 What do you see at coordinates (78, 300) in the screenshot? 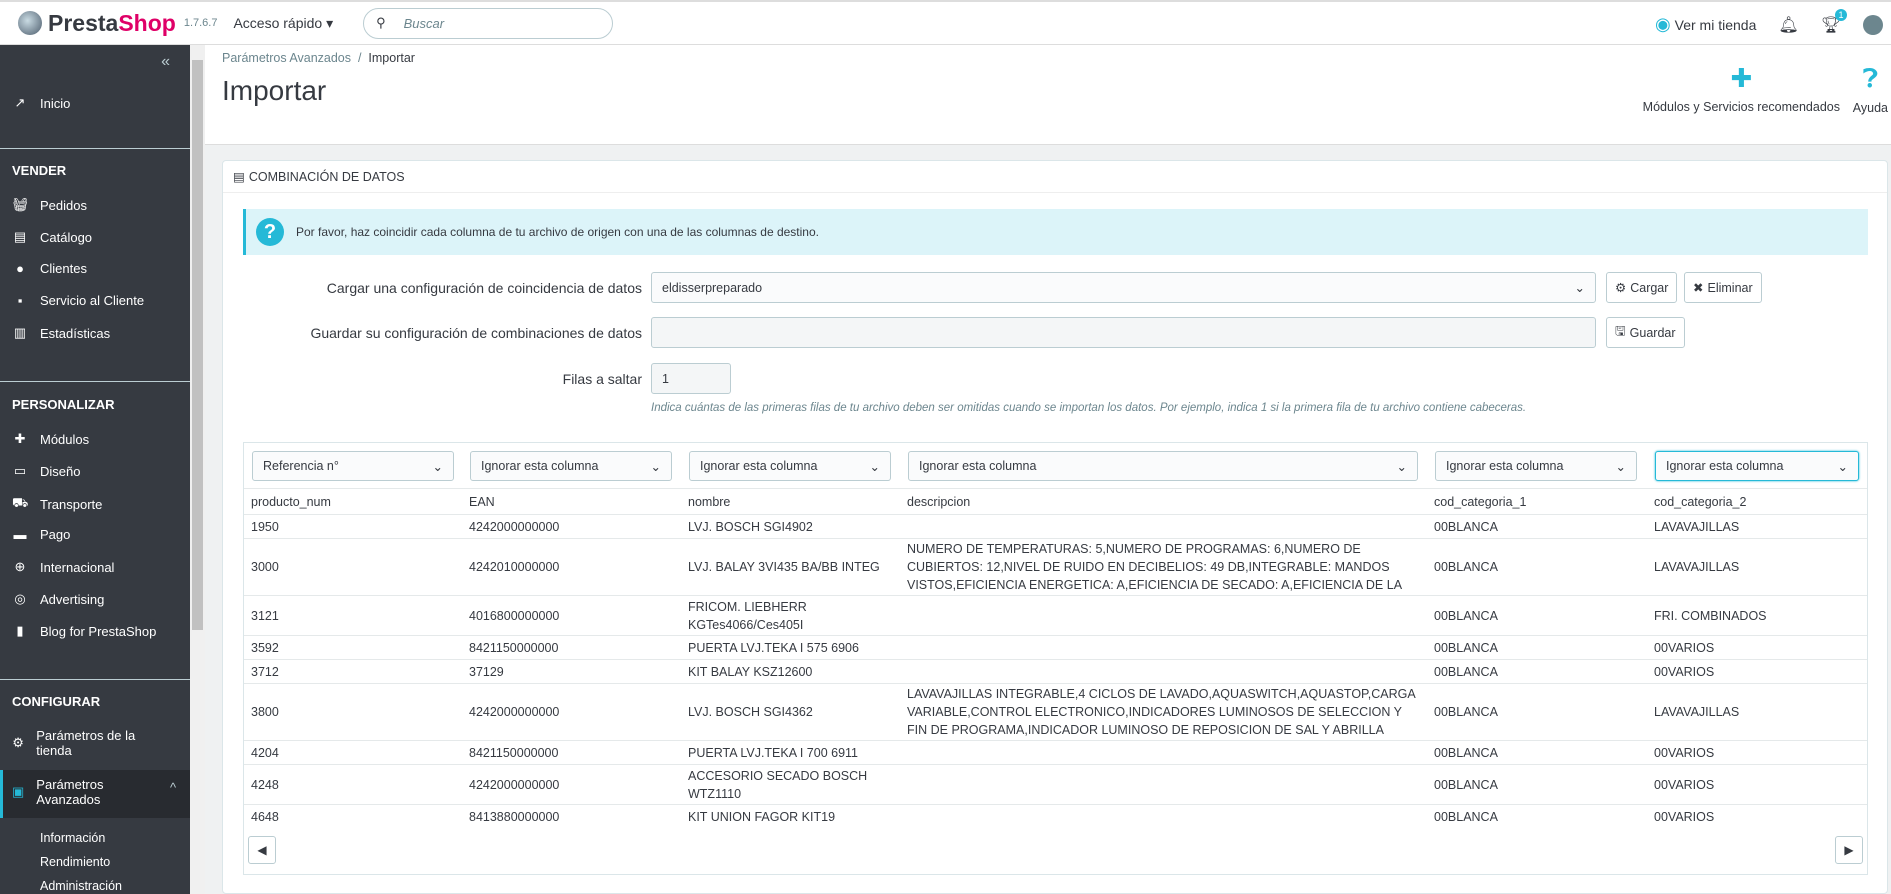
I see `sidebar-item-servicio: ▪ Servicio al Cliente` at bounding box center [78, 300].